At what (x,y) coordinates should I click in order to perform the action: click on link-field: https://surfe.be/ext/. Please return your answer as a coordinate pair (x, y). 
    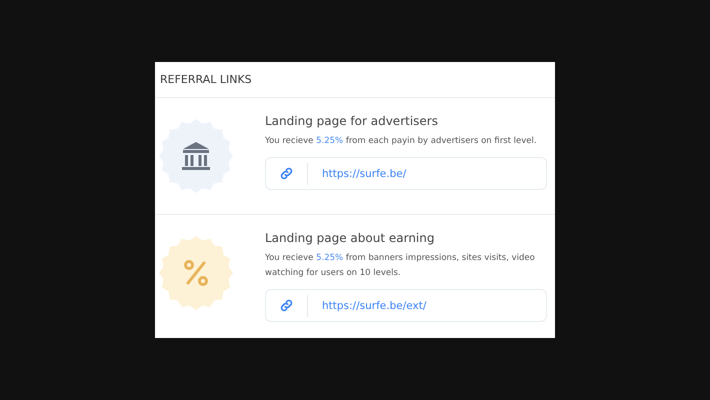
    Looking at the image, I should click on (406, 305).